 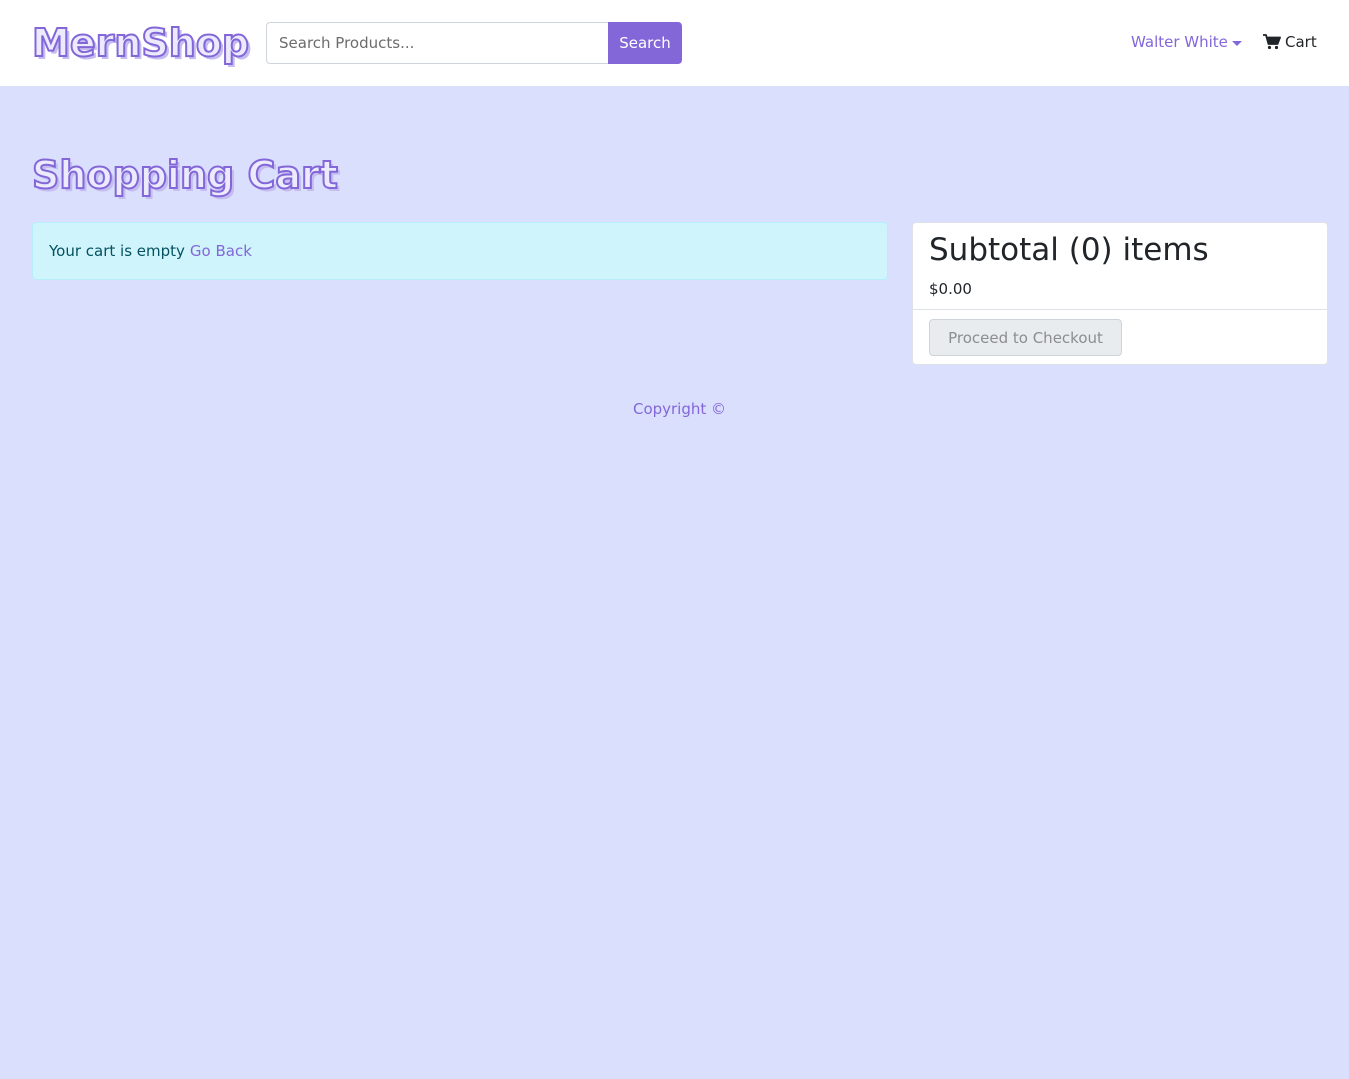 What do you see at coordinates (1179, 42) in the screenshot?
I see `user-menu-label: Walter White` at bounding box center [1179, 42].